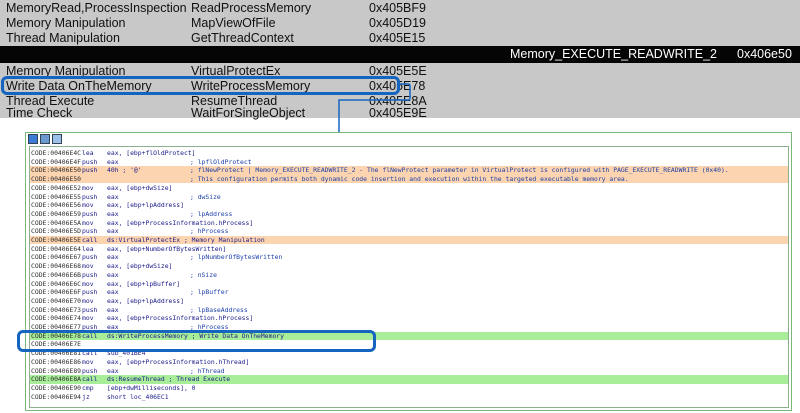  Describe the element at coordinates (409, 388) in the screenshot. I see `disasm-line: CODE:00406E90 cmp [ebp+dwMilliseconds], 0` at that location.